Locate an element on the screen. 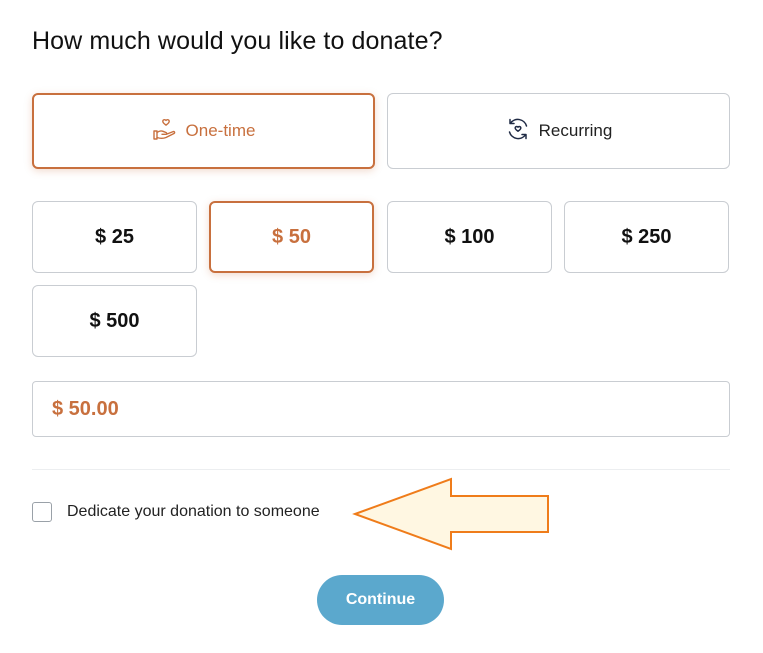  recurring-button: Recurring is located at coordinates (558, 131).